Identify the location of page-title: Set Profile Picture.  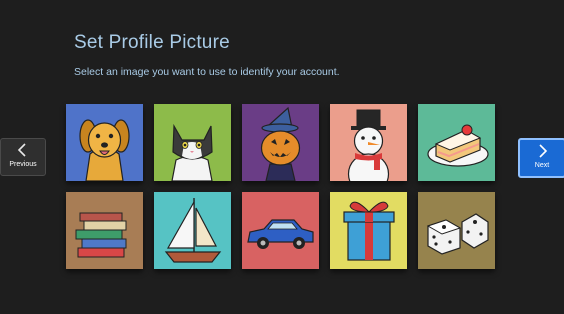
(152, 42).